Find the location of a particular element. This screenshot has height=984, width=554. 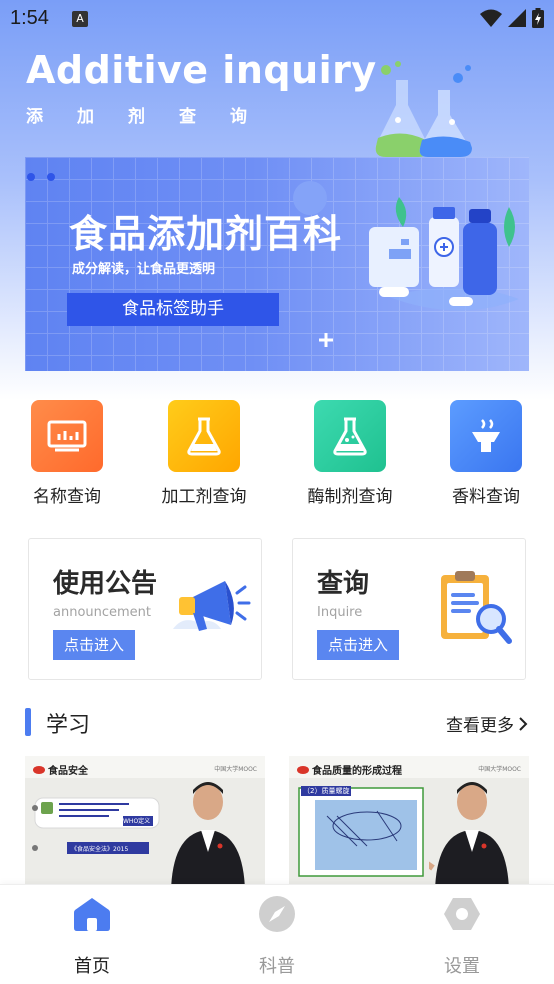

announcement-card: 使用公告 announcement 点击进入 is located at coordinates (145, 609).